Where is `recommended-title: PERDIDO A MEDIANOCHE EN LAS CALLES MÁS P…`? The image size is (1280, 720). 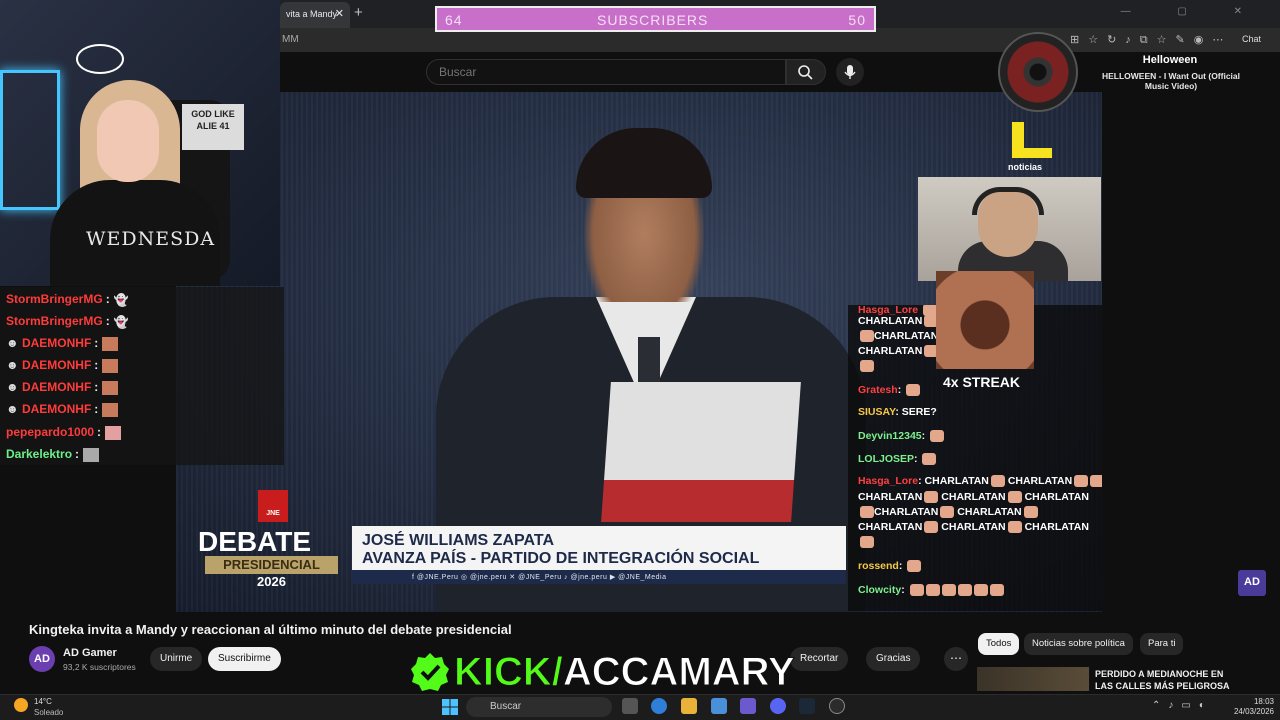
recommended-title: PERDIDO A MEDIANOCHE EN LAS CALLES MÁS P… is located at coordinates (1162, 680).